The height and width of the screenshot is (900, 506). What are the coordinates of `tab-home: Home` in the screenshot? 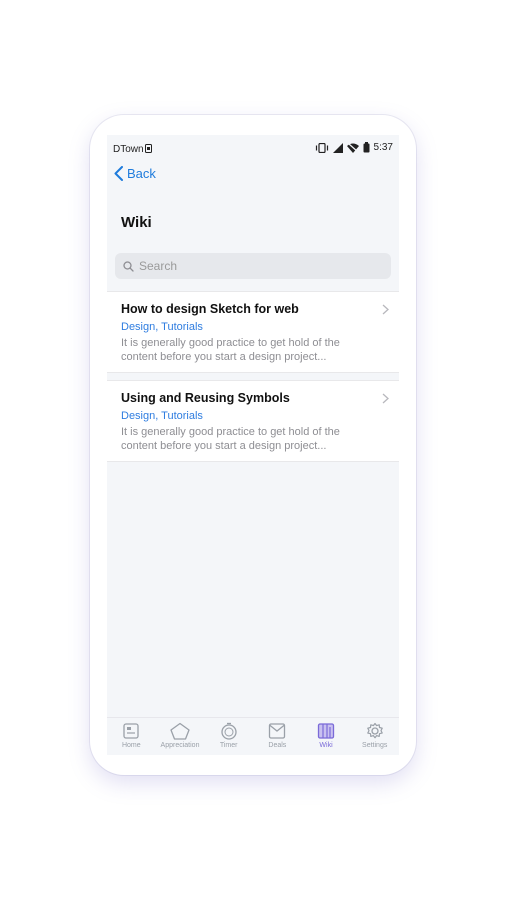 It's located at (131, 736).